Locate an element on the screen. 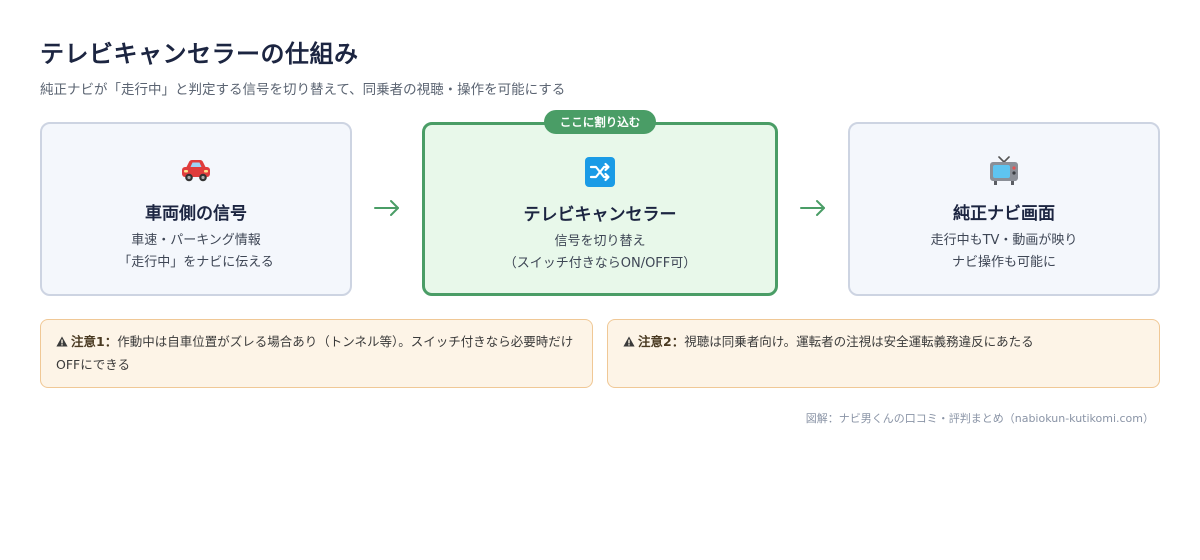 The height and width of the screenshot is (560, 1200). page-subtitle: 純正ナビが「走行中」と判定する信号を切り替えて、同乗者の視聴・操作を可能にする is located at coordinates (303, 90).